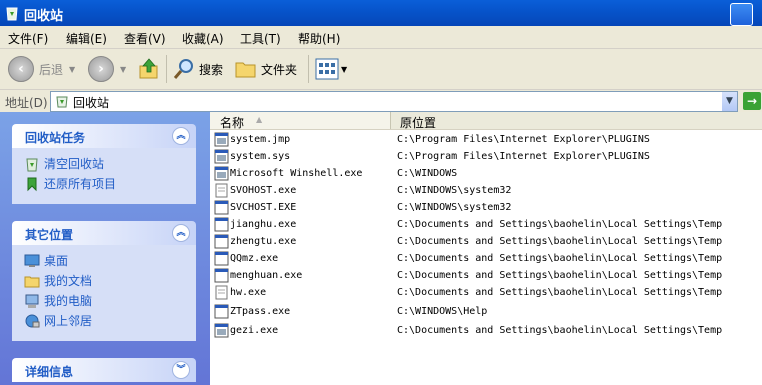 The image size is (762, 385). What do you see at coordinates (245, 70) in the screenshot?
I see `folder-icon` at bounding box center [245, 70].